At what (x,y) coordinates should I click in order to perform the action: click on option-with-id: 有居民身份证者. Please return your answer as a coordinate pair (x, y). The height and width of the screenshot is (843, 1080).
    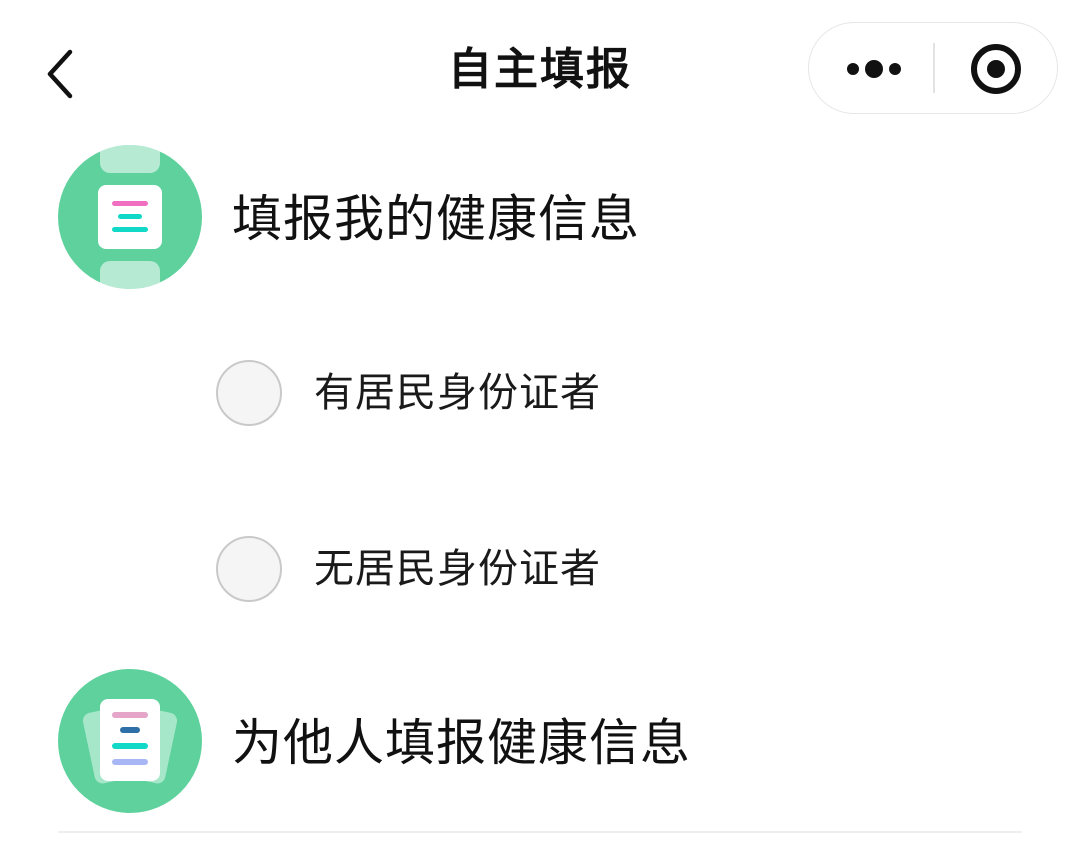
    Looking at the image, I should click on (516, 395).